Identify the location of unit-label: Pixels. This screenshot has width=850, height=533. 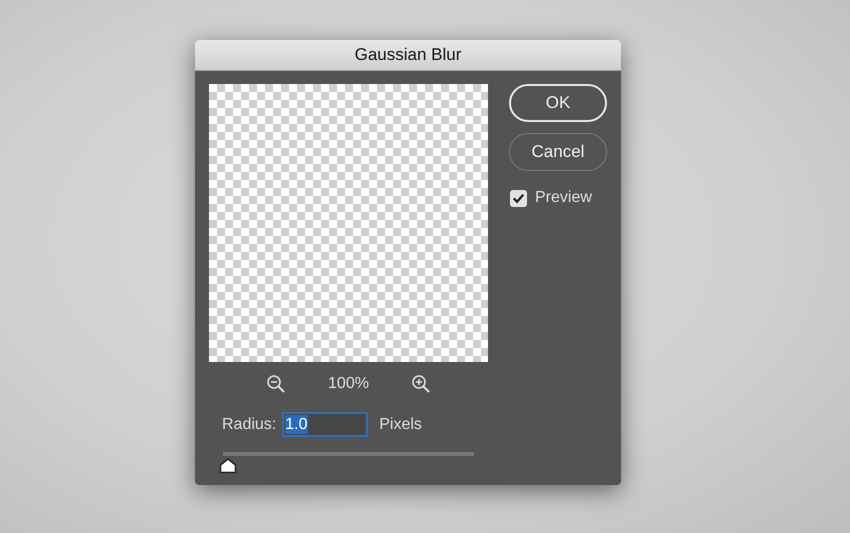
(400, 425).